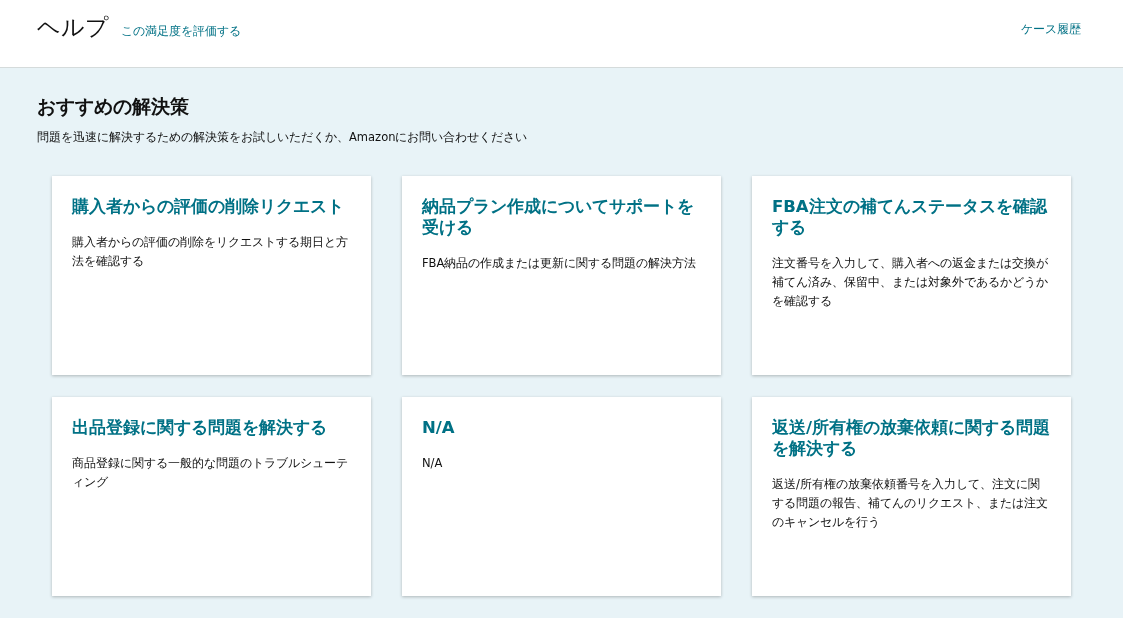 The width and height of the screenshot is (1123, 618). What do you see at coordinates (560, 263) in the screenshot?
I see `card-description: FBA納品の作成または更新に関する問題の解決方法` at bounding box center [560, 263].